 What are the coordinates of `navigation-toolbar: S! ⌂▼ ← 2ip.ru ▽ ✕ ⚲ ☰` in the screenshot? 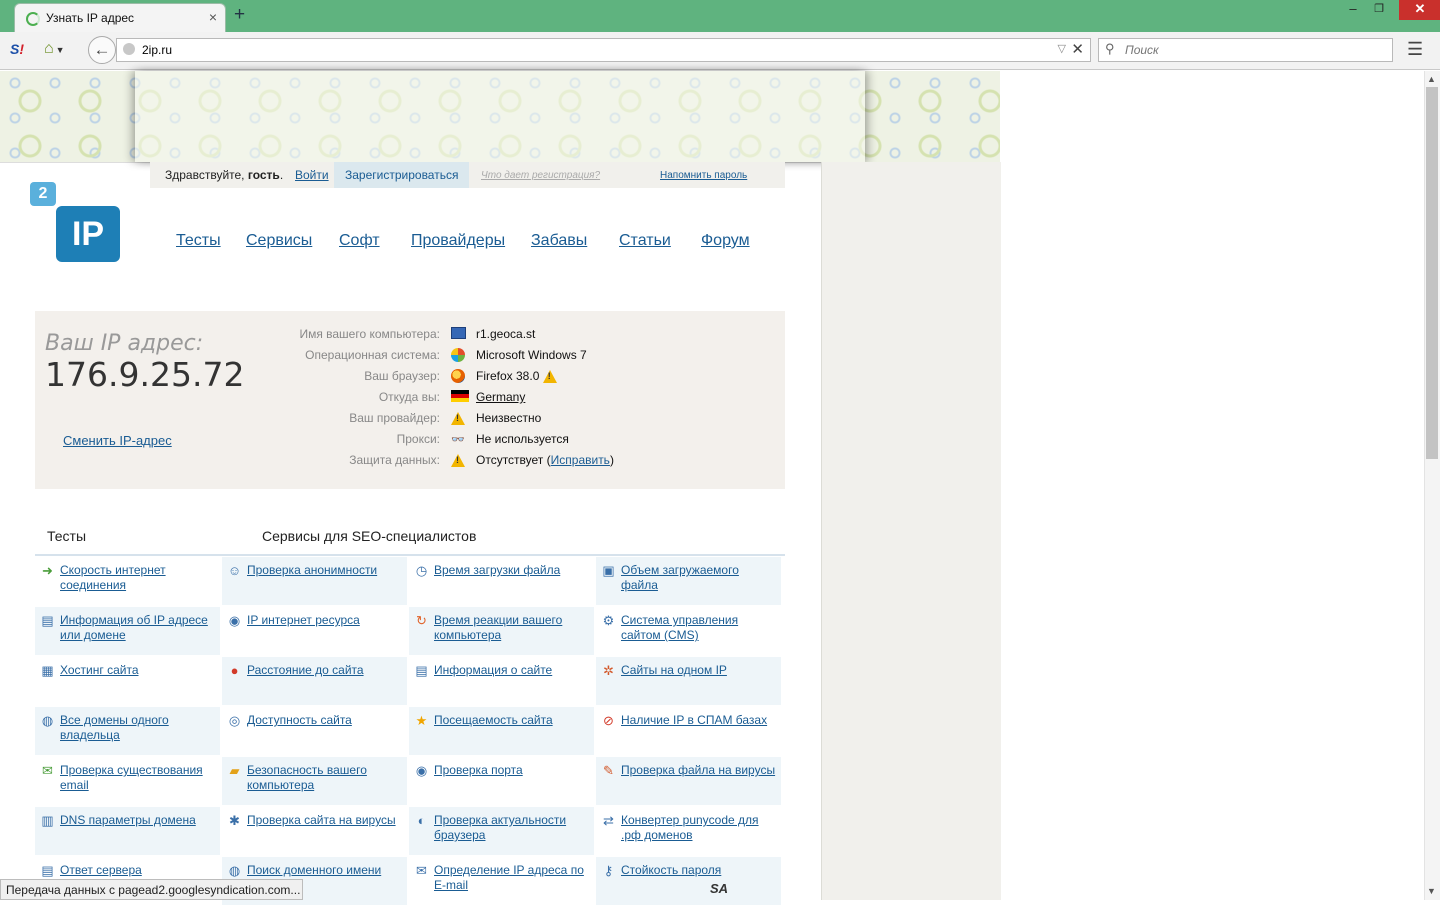 It's located at (720, 51).